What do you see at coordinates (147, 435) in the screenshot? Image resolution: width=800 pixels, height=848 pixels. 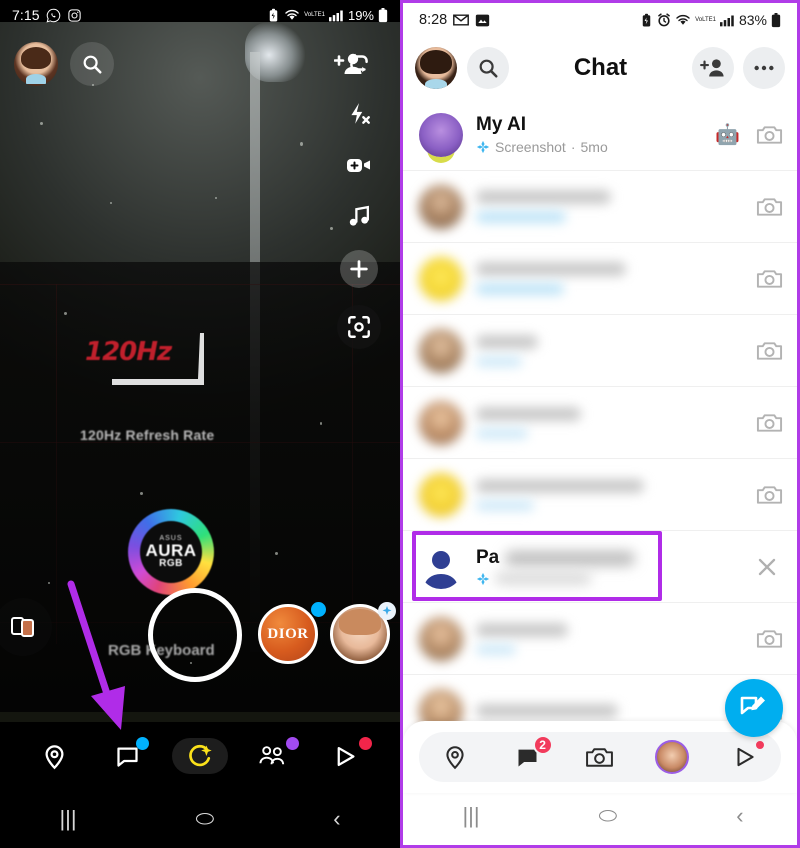 I see `refresh-rate-caption: 120Hz Refresh Rate` at bounding box center [147, 435].